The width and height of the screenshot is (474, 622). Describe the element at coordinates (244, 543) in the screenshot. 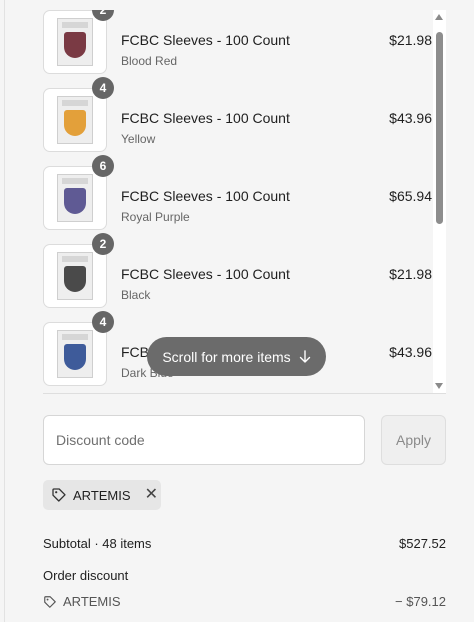

I see `subtotal-row: Subtotal · 48 items $527.52` at that location.